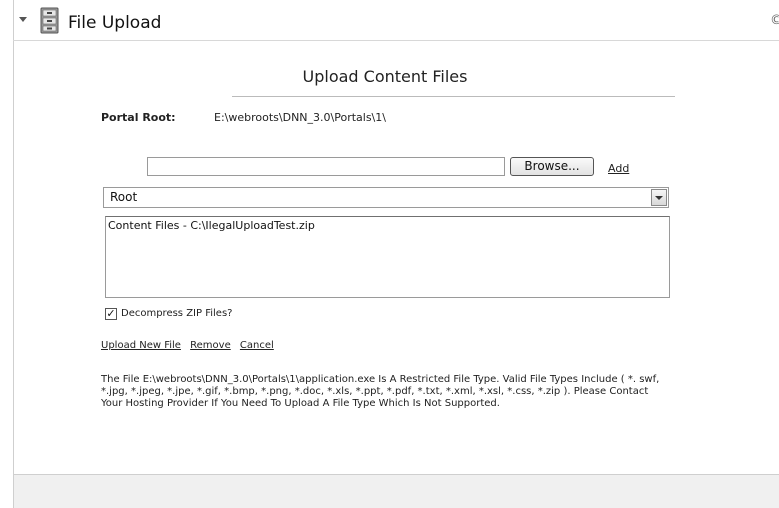  I want to click on list-item: Content Files - C:\IlegalUploadTest.zip, so click(211, 225).